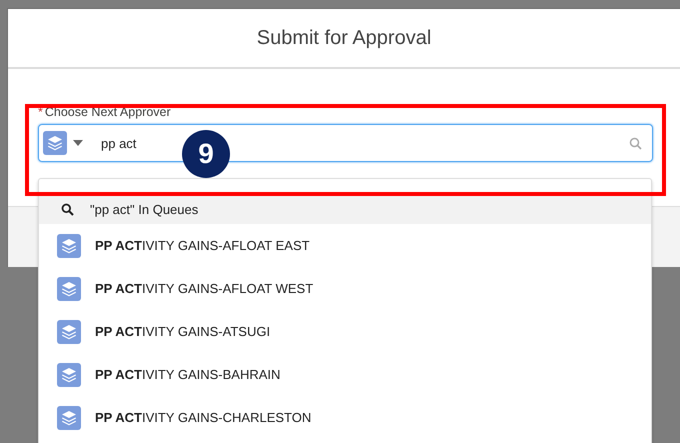 The height and width of the screenshot is (443, 680). What do you see at coordinates (345, 209) in the screenshot?
I see `search-suggestion: "pp act" In Queues` at bounding box center [345, 209].